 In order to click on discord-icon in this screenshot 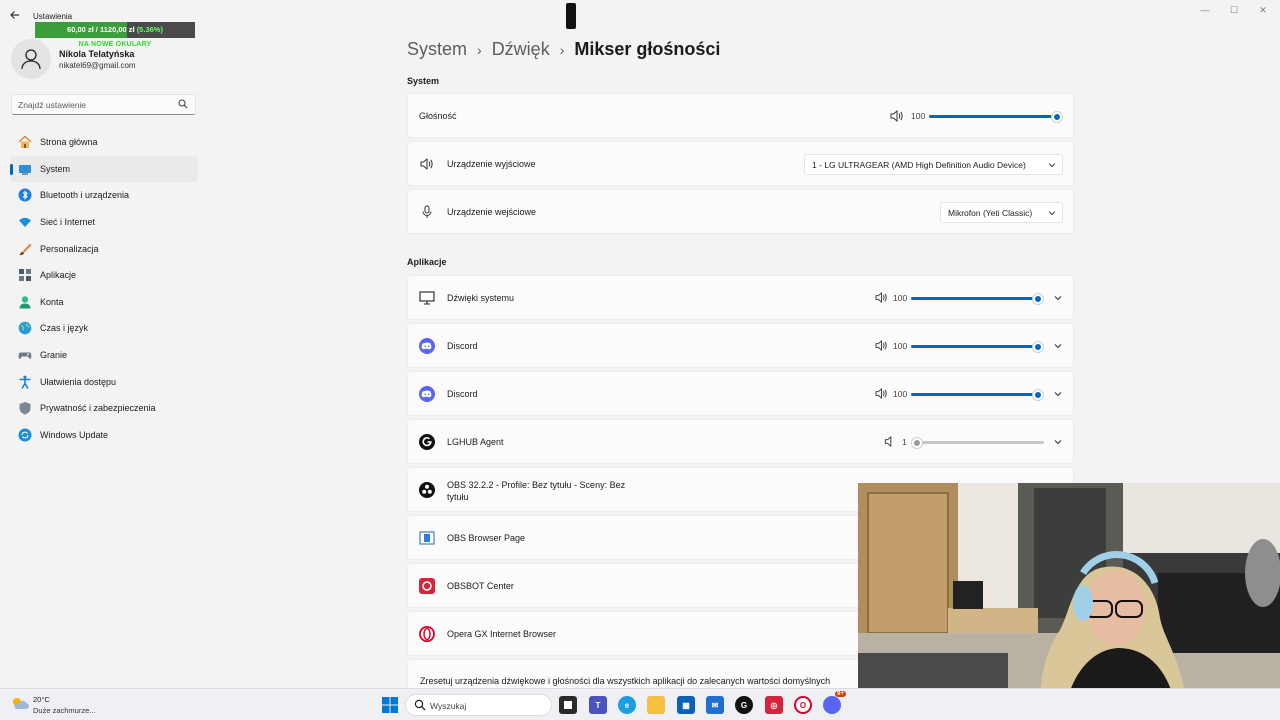, I will do `click(427, 394)`.